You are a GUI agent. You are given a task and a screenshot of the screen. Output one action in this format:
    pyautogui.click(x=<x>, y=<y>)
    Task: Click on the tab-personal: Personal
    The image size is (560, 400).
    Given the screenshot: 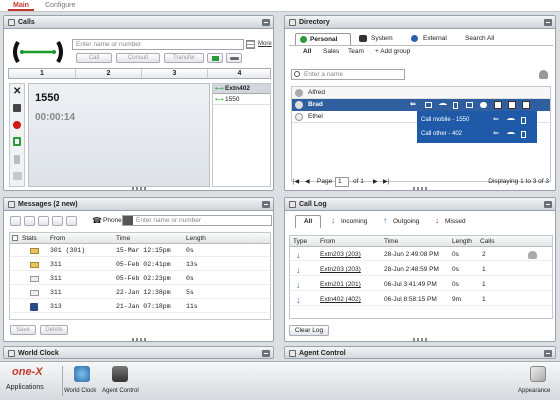 What is the action you would take?
    pyautogui.click(x=323, y=39)
    